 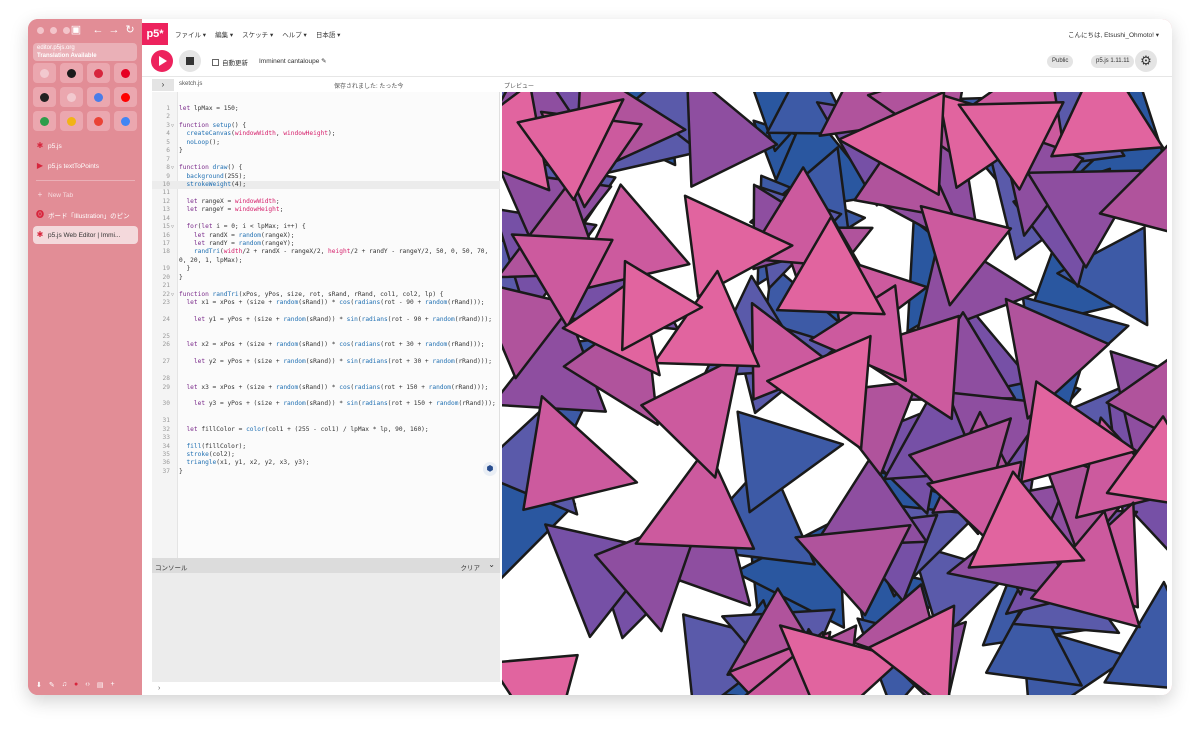 What do you see at coordinates (85, 146) in the screenshot?
I see `pinned-tab-p5js: ✱ p5.js` at bounding box center [85, 146].